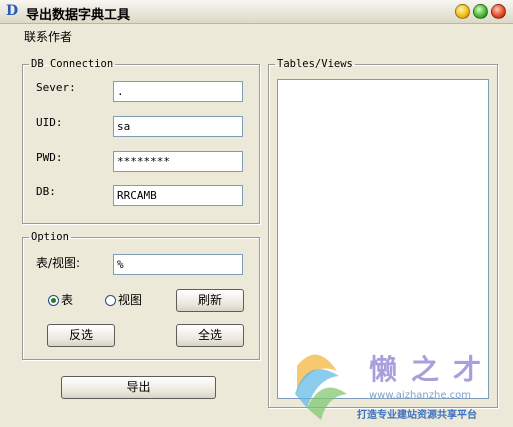 Image resolution: width=513 pixels, height=427 pixels. What do you see at coordinates (417, 415) in the screenshot?
I see `watermark-slogan: 打造专业建站资源共享平台` at bounding box center [417, 415].